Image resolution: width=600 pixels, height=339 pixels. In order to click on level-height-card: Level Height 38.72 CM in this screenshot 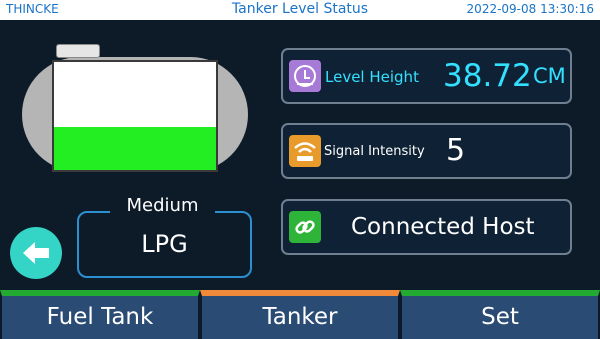, I will do `click(426, 76)`.